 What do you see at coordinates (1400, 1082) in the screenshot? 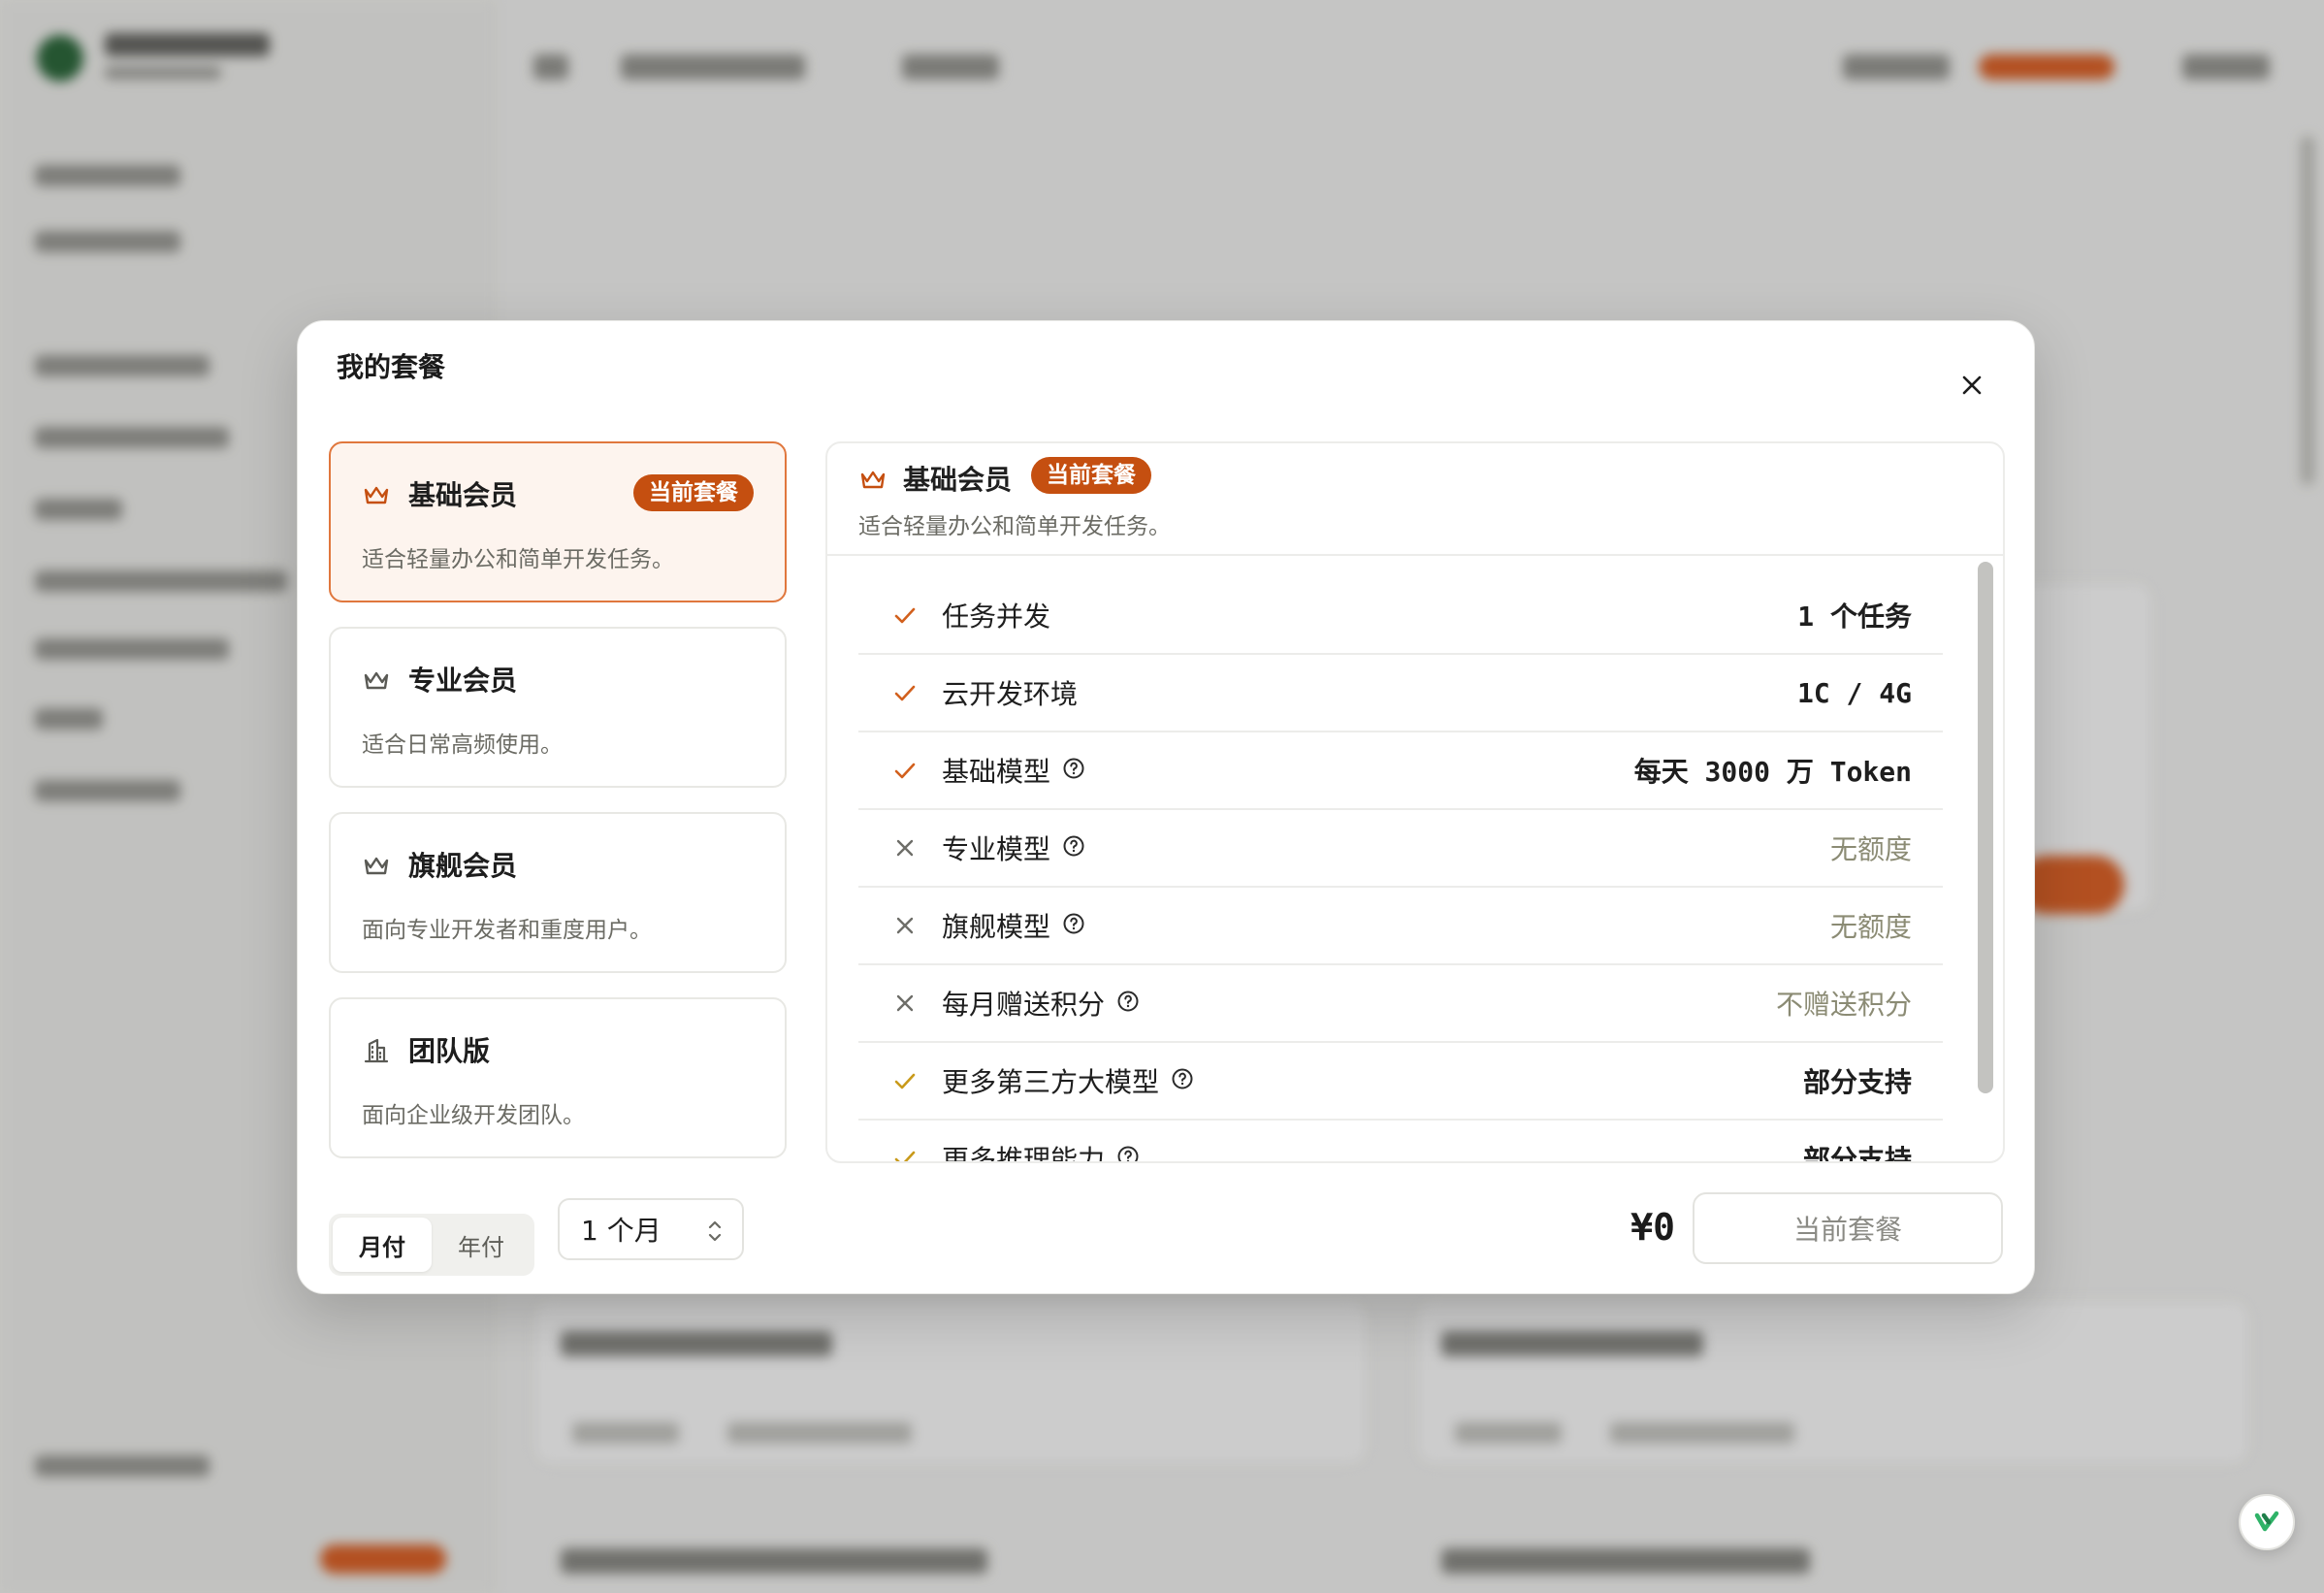
I see `feature-row: 更多第三方大模型 部分支持` at bounding box center [1400, 1082].